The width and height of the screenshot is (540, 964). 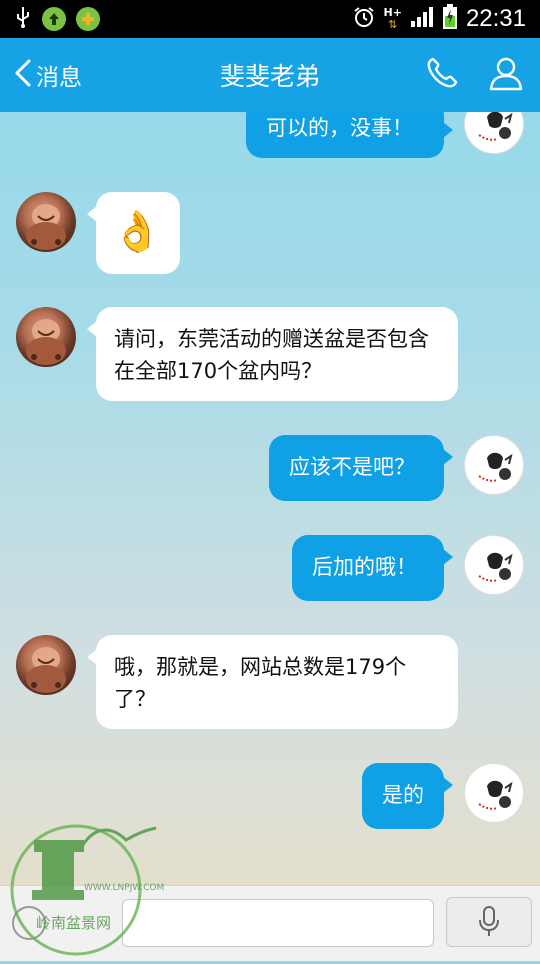 What do you see at coordinates (23, 75) in the screenshot?
I see `chevron-left-icon` at bounding box center [23, 75].